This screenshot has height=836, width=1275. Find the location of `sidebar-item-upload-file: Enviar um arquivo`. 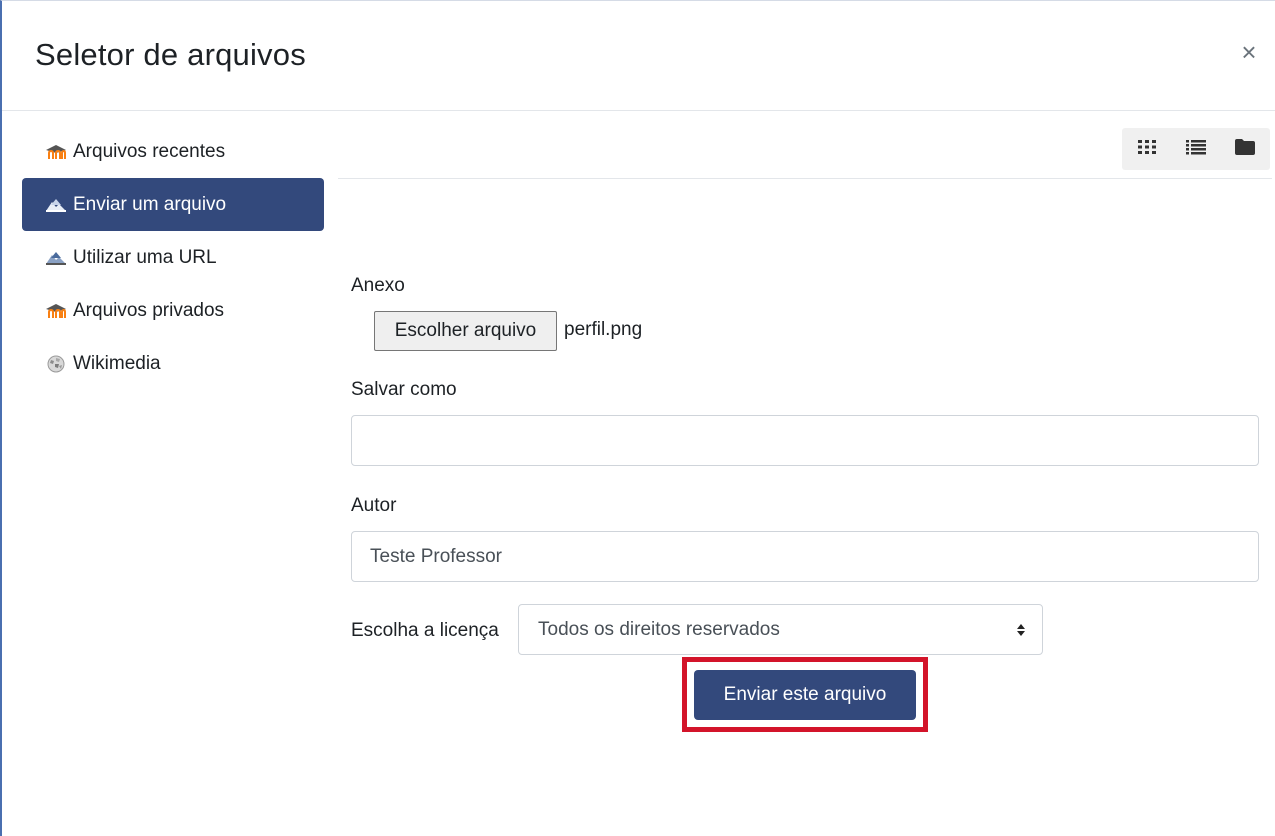

sidebar-item-upload-file: Enviar um arquivo is located at coordinates (173, 204).